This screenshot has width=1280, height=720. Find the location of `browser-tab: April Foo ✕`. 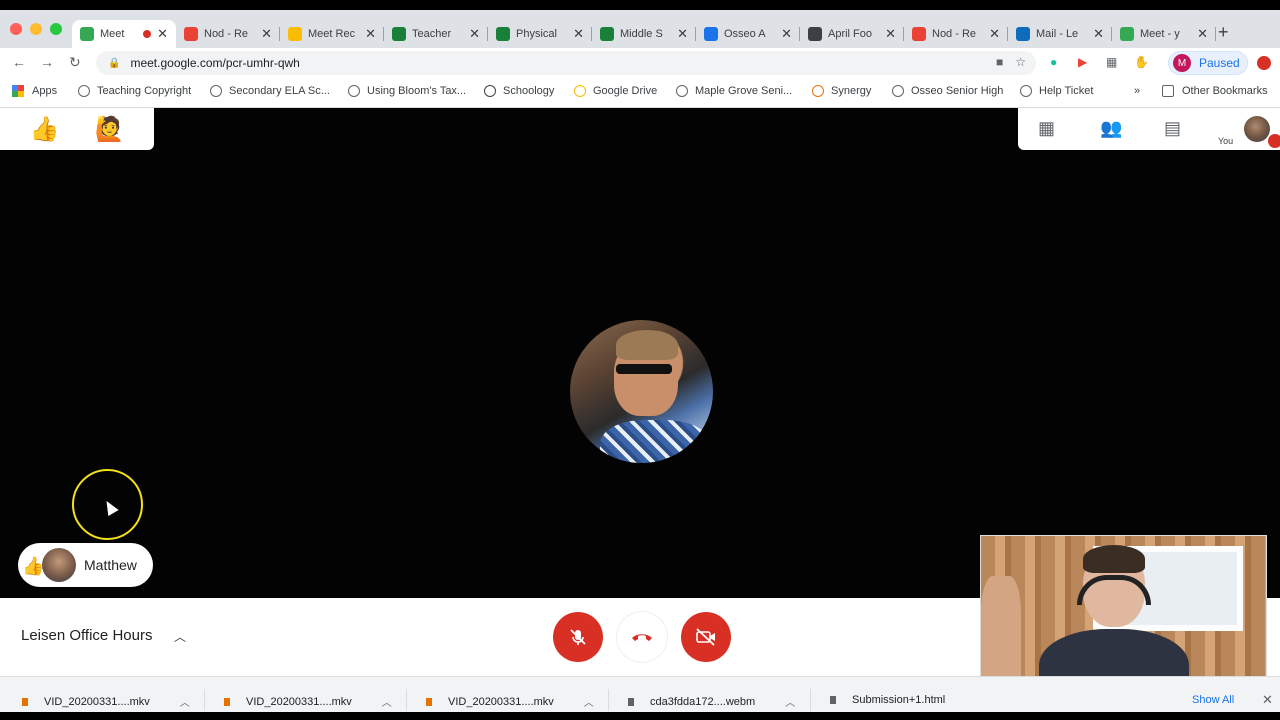

browser-tab: April Foo ✕ is located at coordinates (852, 34).